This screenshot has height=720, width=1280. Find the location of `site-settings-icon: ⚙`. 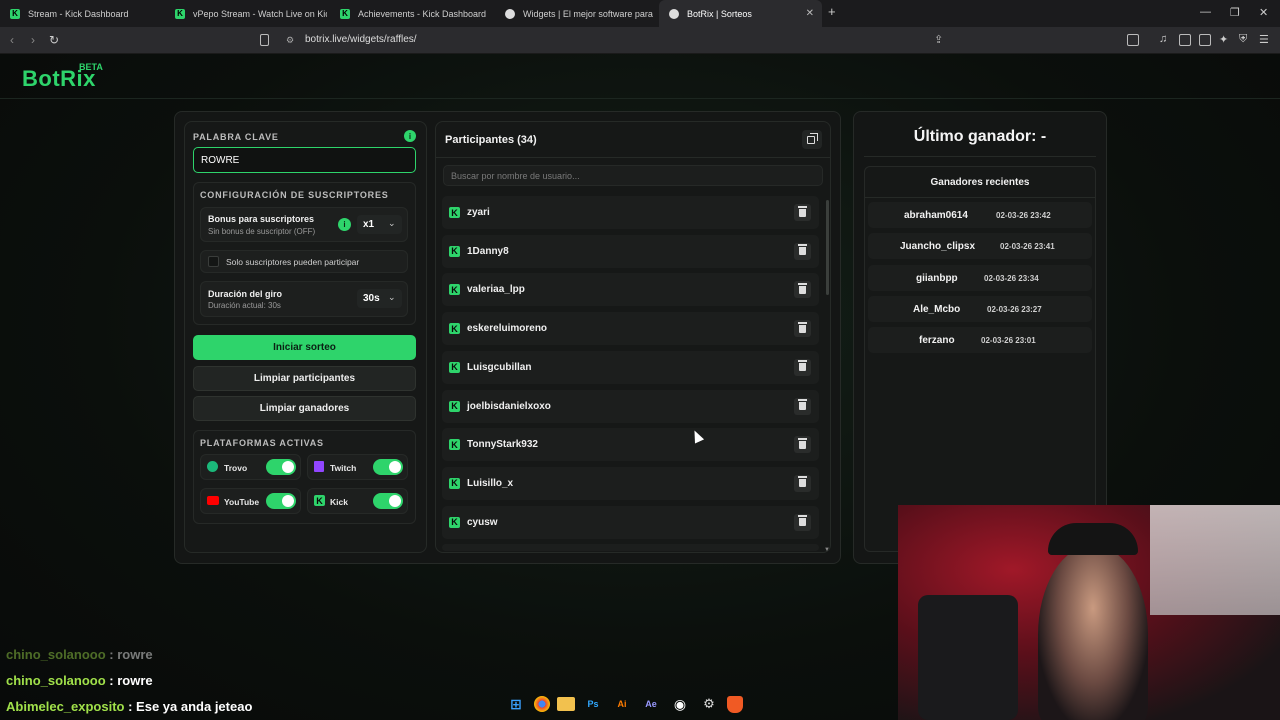

site-settings-icon: ⚙ is located at coordinates (290, 40).